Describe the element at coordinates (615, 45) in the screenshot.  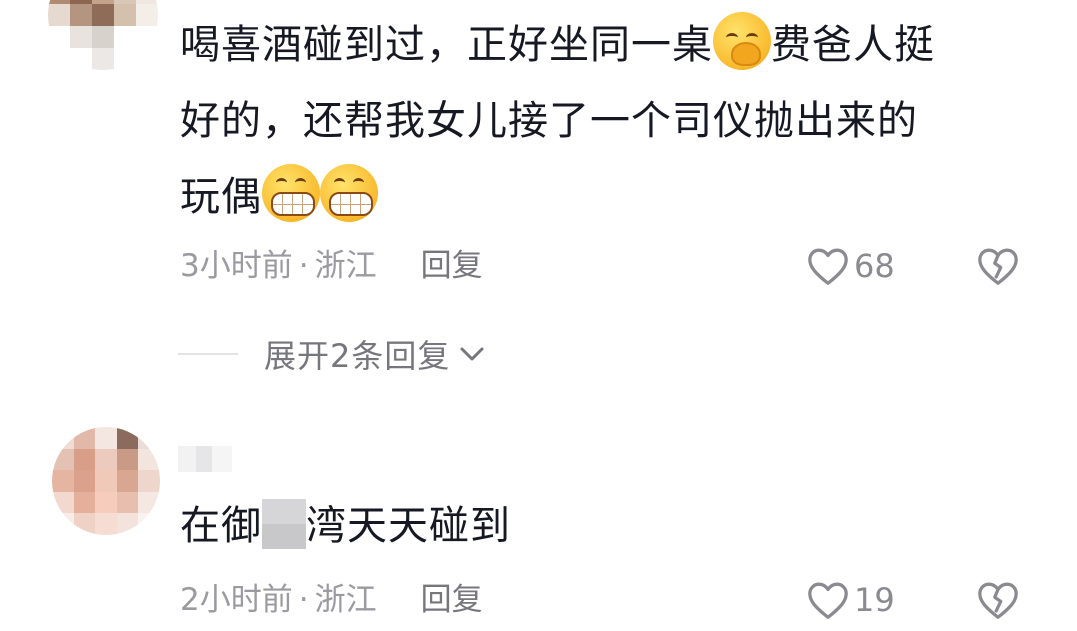
I see `comment-line: 喝喜酒碰到过，正好坐同一桌 费爸人挺` at that location.